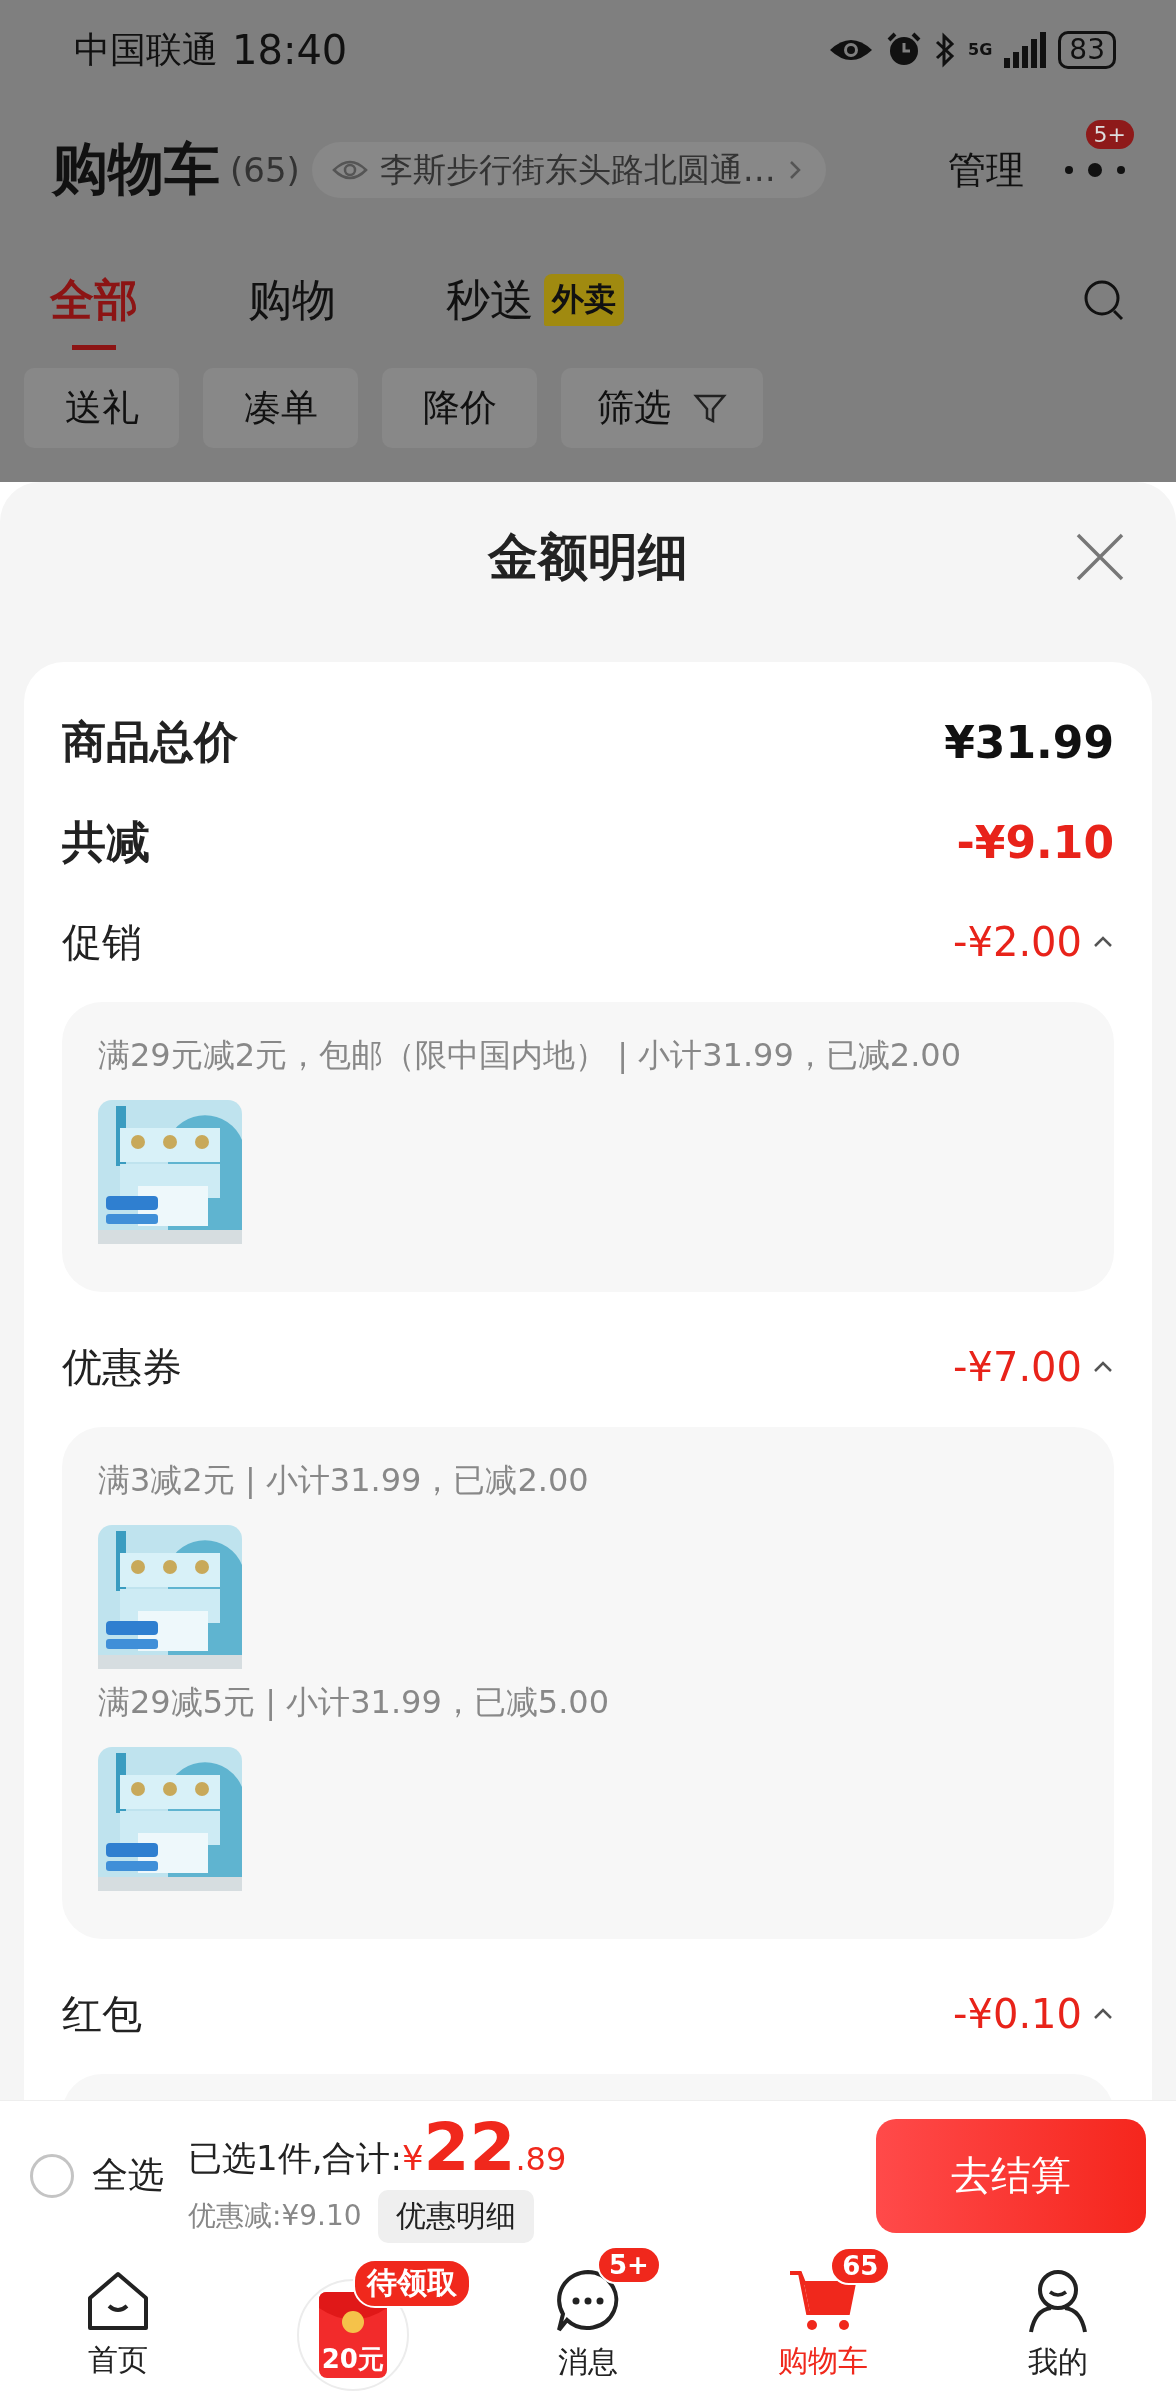 This screenshot has height=2400, width=1176. I want to click on category-tab: 秒送, so click(490, 300).